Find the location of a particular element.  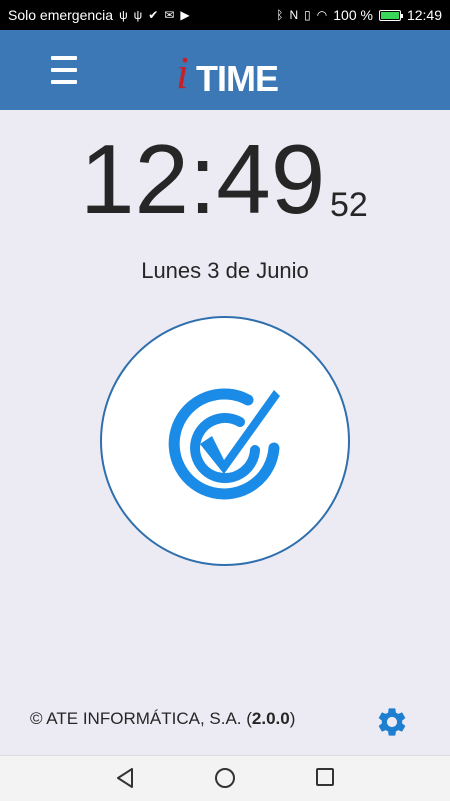

menu-button is located at coordinates (64, 70).